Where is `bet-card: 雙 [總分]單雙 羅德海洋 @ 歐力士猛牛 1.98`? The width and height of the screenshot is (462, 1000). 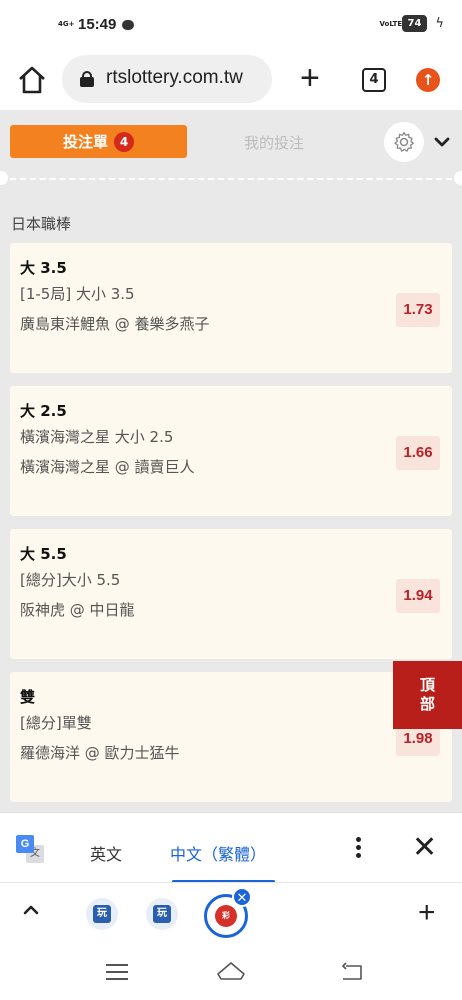
bet-card: 雙 [總分]單雙 羅德海洋 @ 歐力士猛牛 1.98 is located at coordinates (231, 737).